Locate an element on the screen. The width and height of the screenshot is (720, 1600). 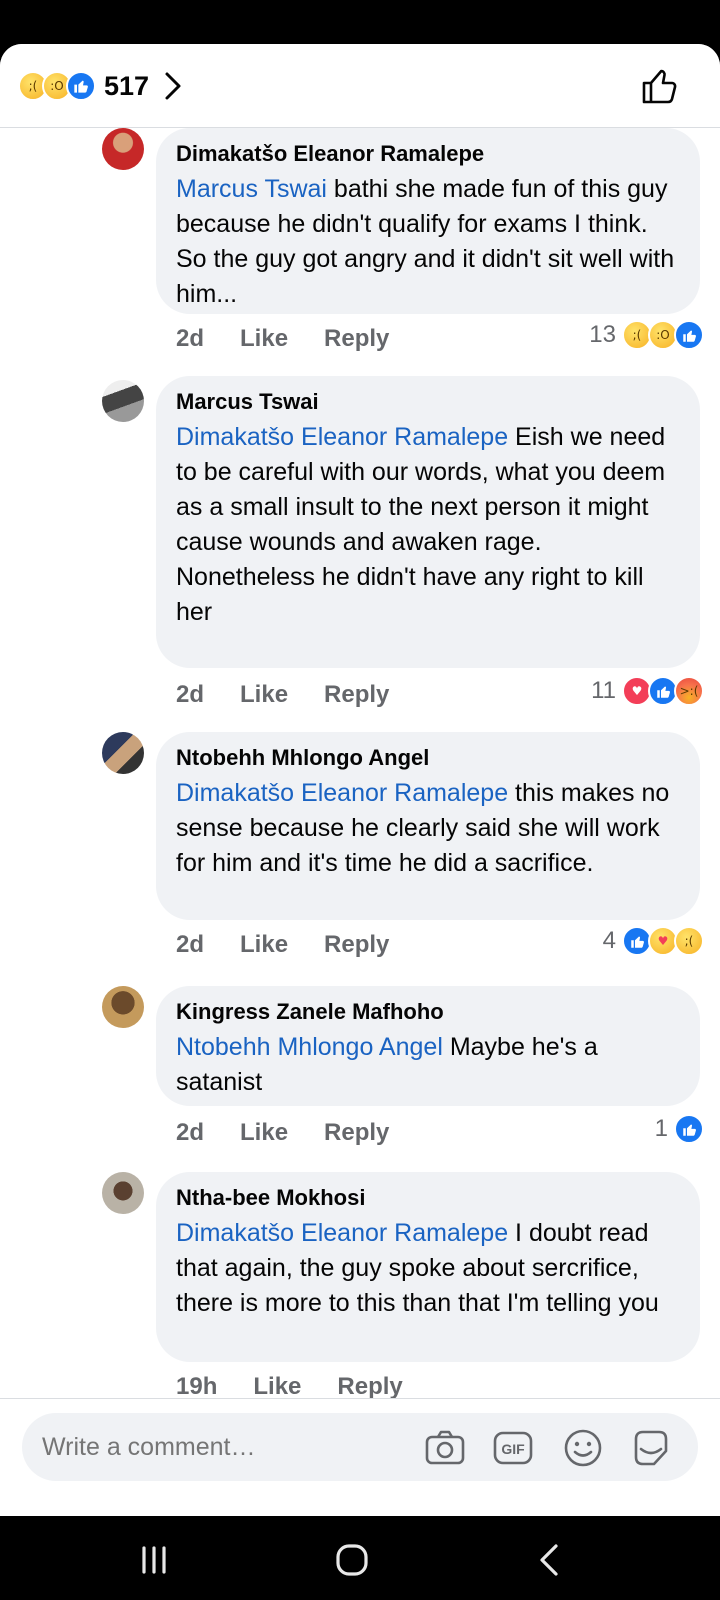
camera-icon is located at coordinates (445, 1448).